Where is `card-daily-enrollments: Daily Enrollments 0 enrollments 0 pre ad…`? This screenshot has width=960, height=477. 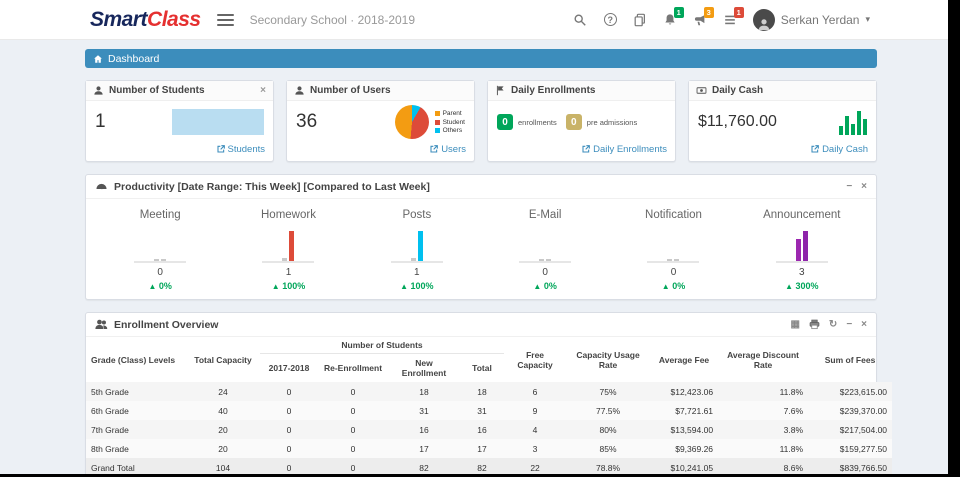 card-daily-enrollments: Daily Enrollments 0 enrollments 0 pre ad… is located at coordinates (581, 121).